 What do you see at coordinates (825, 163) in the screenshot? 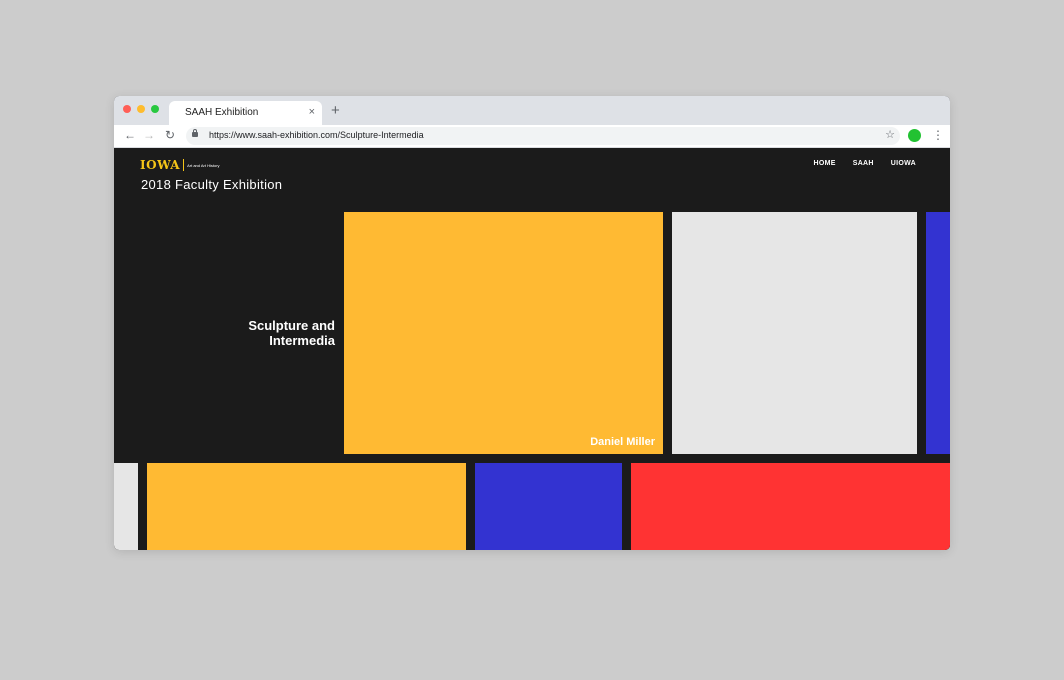
I see `nav-link-home: HOME` at bounding box center [825, 163].